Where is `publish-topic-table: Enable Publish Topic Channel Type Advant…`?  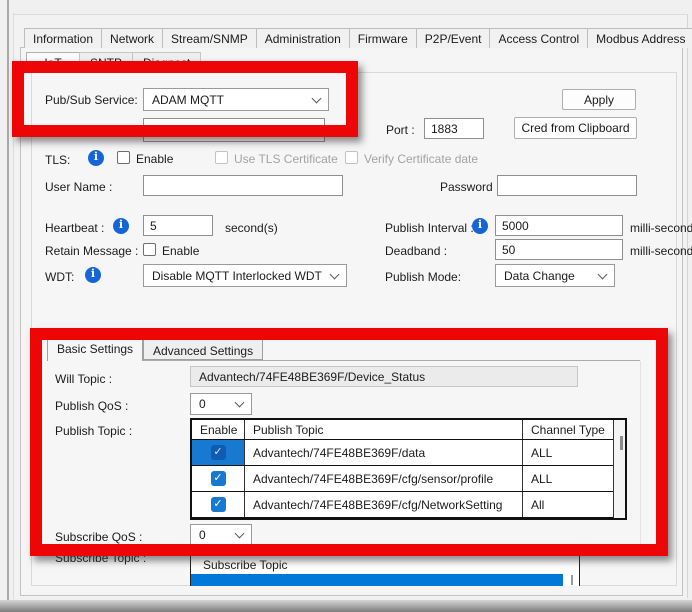
publish-topic-table: Enable Publish Topic Channel Type Advant… is located at coordinates (408, 469).